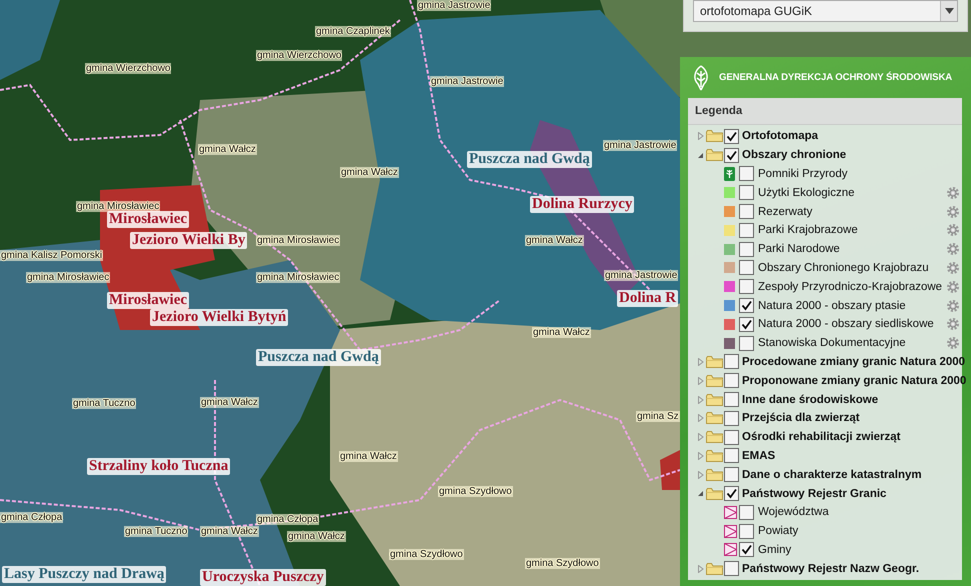 This screenshot has width=971, height=586. Describe the element at coordinates (814, 494) in the screenshot. I see `layer-group-label: Państwowy Rejestr Granic` at that location.